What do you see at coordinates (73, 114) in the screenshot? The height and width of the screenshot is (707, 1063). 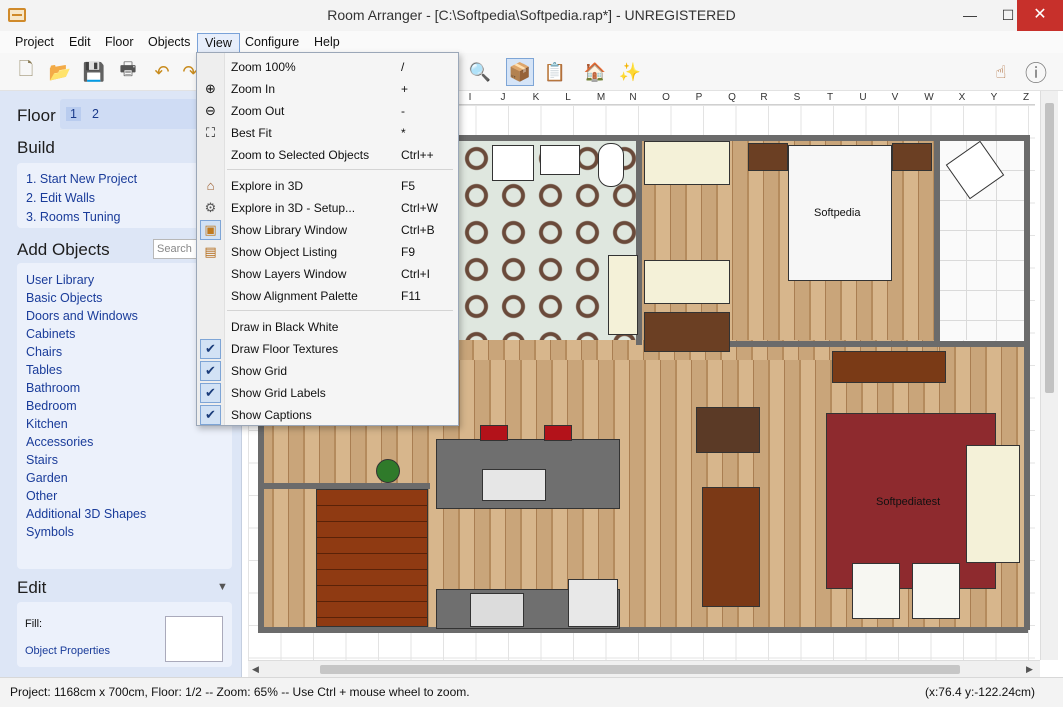 I see `floor-1-tab: 1` at bounding box center [73, 114].